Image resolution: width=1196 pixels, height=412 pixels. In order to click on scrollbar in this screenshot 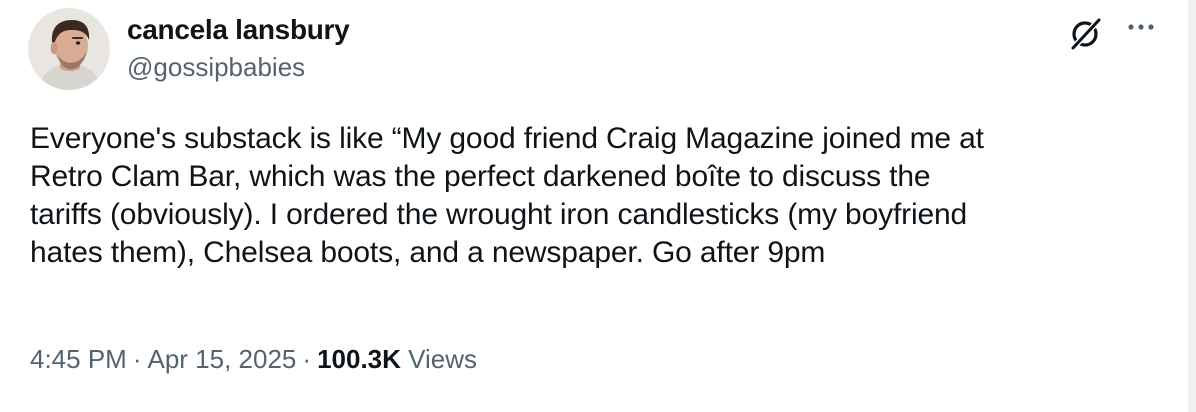, I will do `click(1192, 206)`.